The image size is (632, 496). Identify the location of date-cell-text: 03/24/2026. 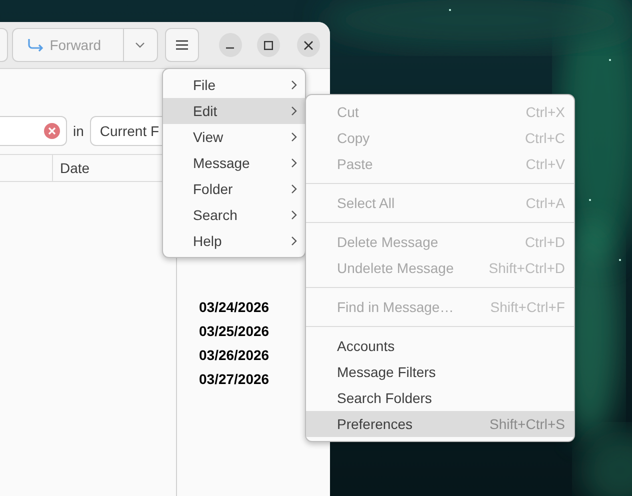
(234, 307).